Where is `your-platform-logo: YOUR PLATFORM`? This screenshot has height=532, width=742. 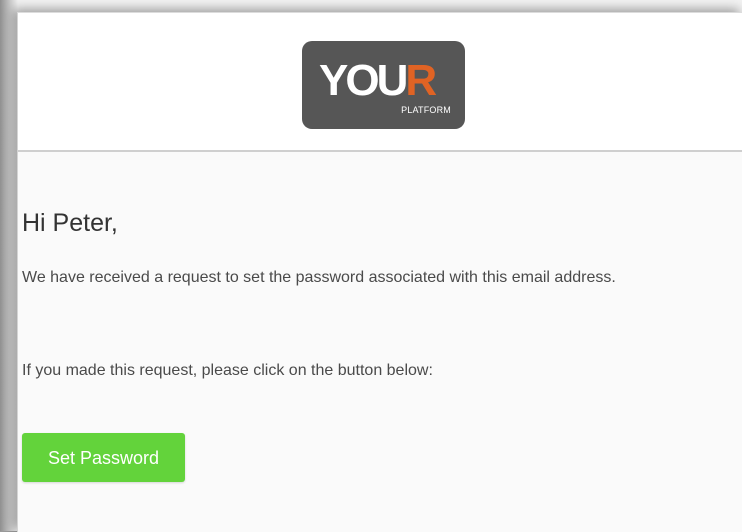
your-platform-logo: YOUR PLATFORM is located at coordinates (383, 85).